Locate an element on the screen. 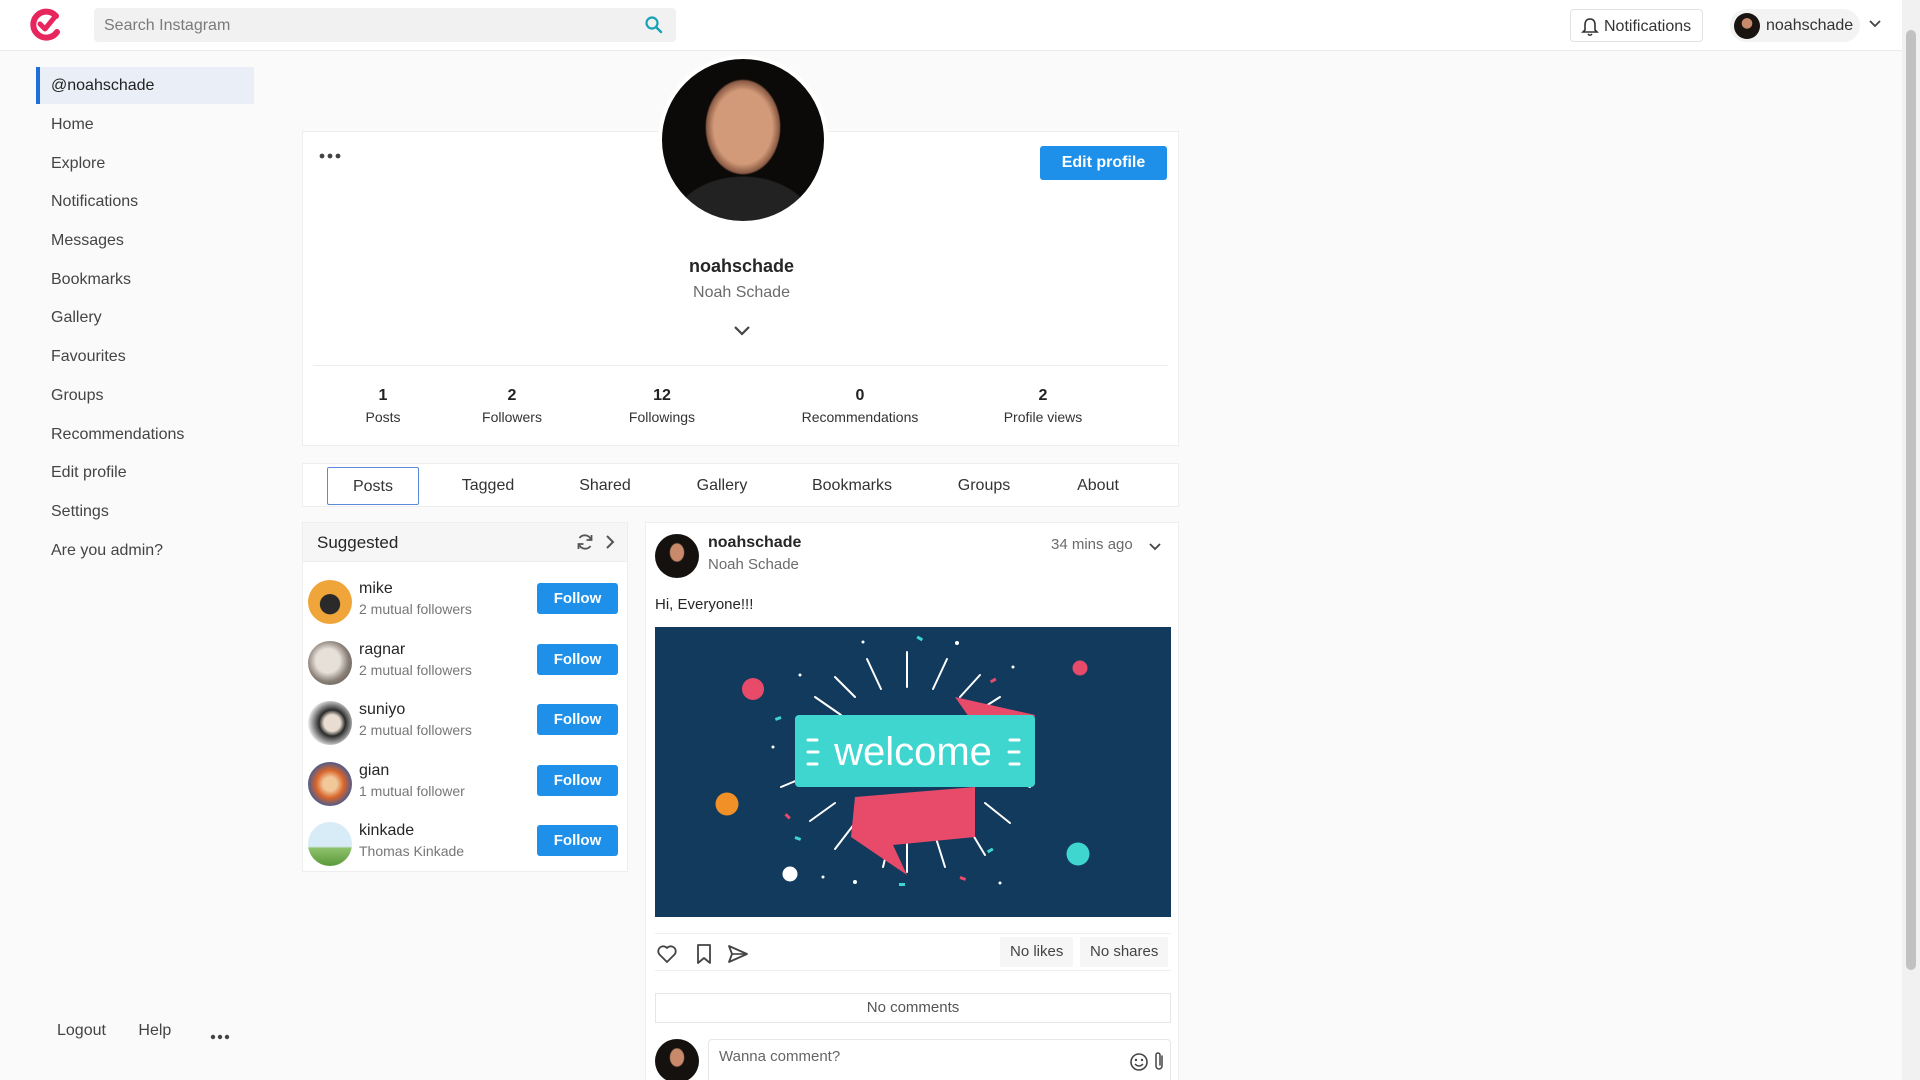 The height and width of the screenshot is (1080, 1920). sidebar-item-gallery: Gallery is located at coordinates (145, 318).